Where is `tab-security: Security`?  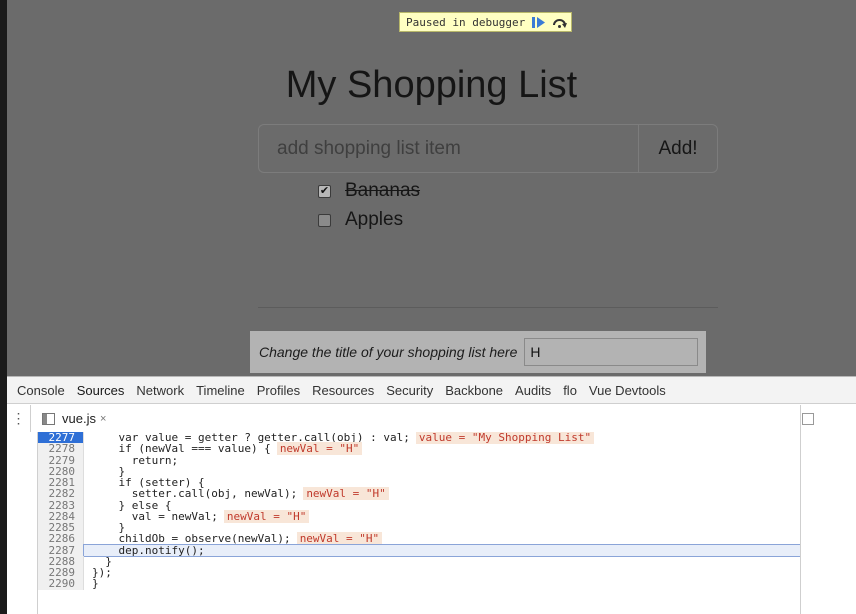
tab-security: Security is located at coordinates (409, 390).